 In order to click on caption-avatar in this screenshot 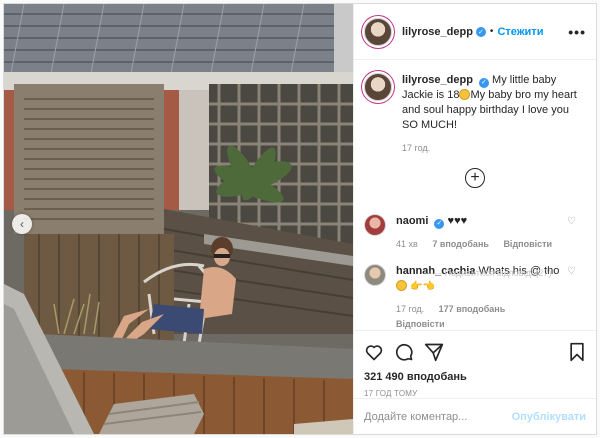, I will do `click(378, 87)`.